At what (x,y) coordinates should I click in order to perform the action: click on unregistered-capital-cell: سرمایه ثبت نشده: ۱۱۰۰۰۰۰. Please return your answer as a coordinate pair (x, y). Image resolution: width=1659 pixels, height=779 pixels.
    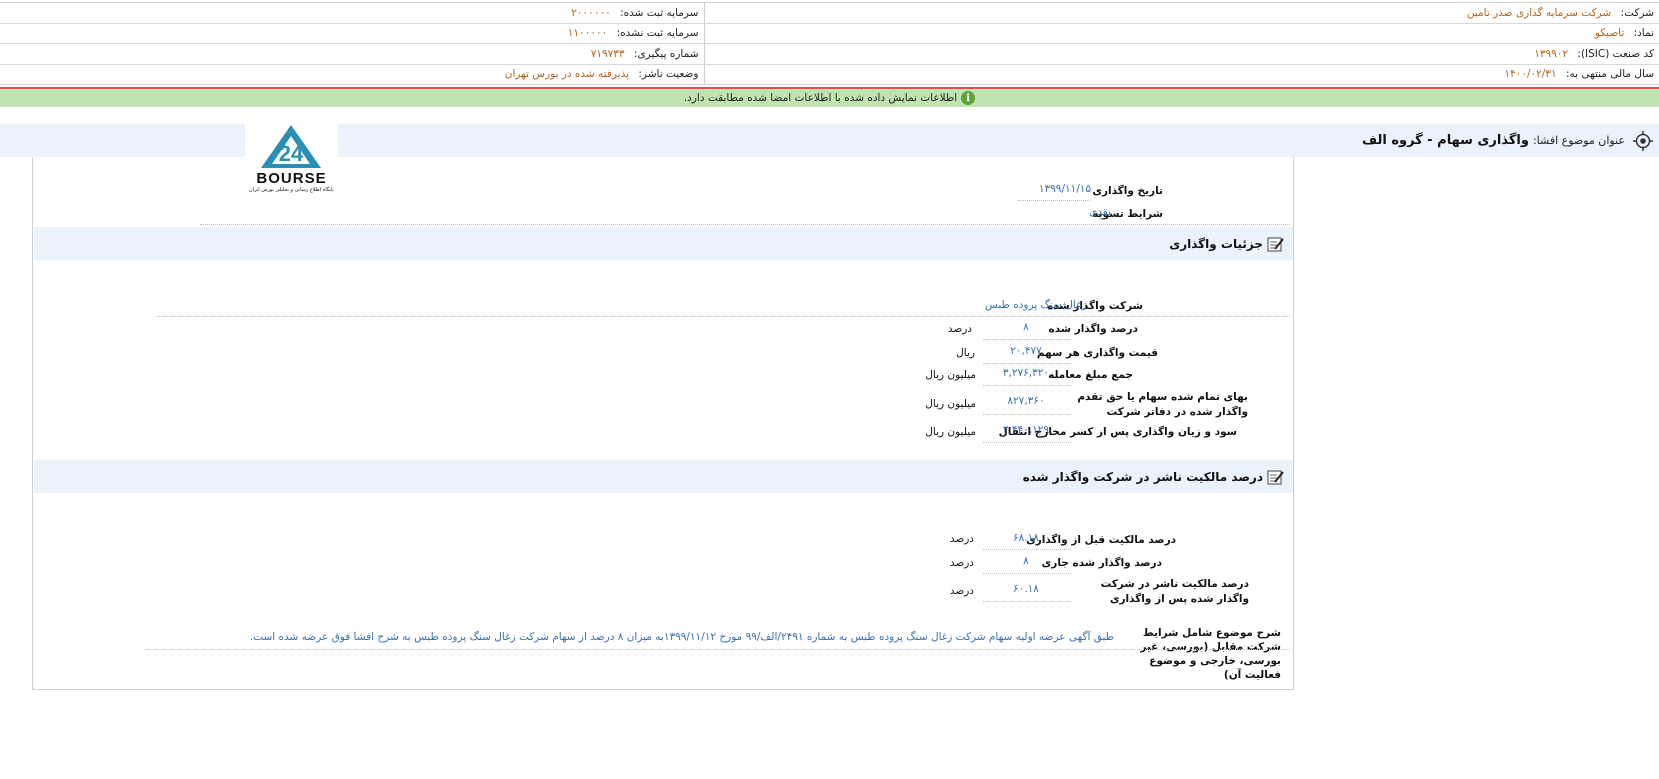
    Looking at the image, I should click on (352, 33).